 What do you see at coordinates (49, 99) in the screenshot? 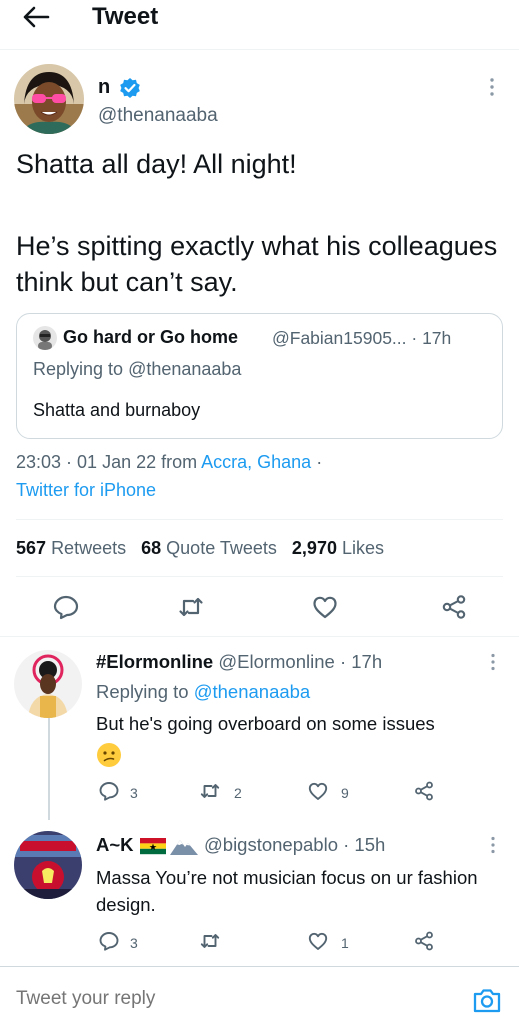
I see `author-avatar` at bounding box center [49, 99].